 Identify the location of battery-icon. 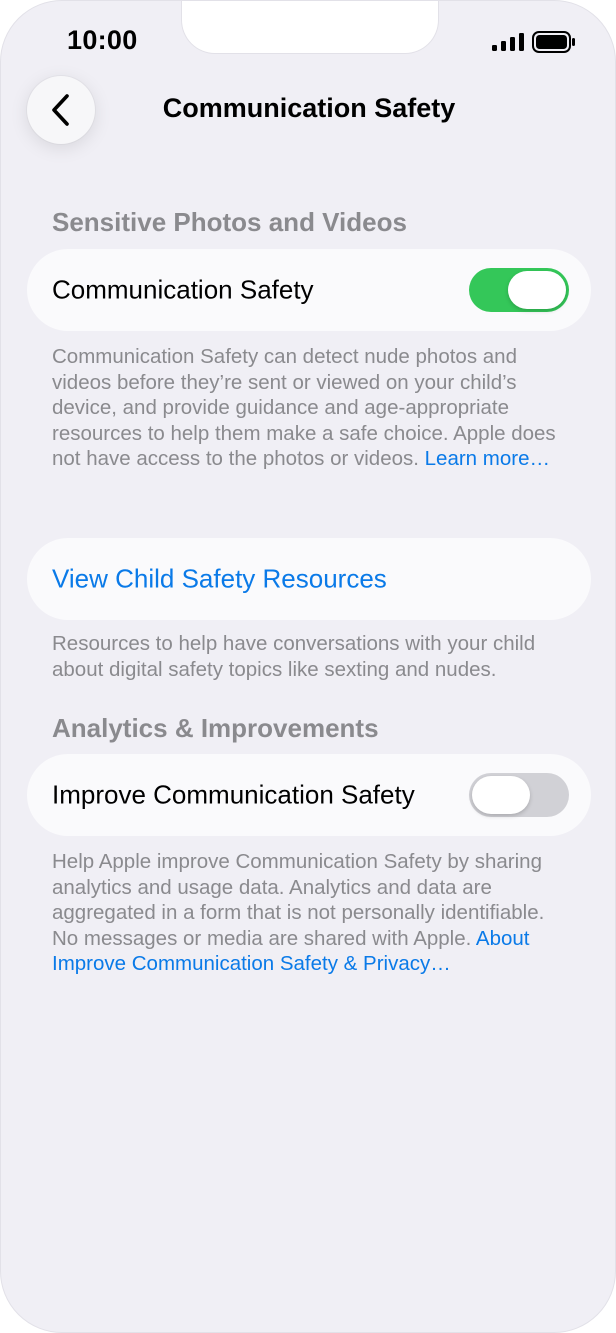
(553, 42).